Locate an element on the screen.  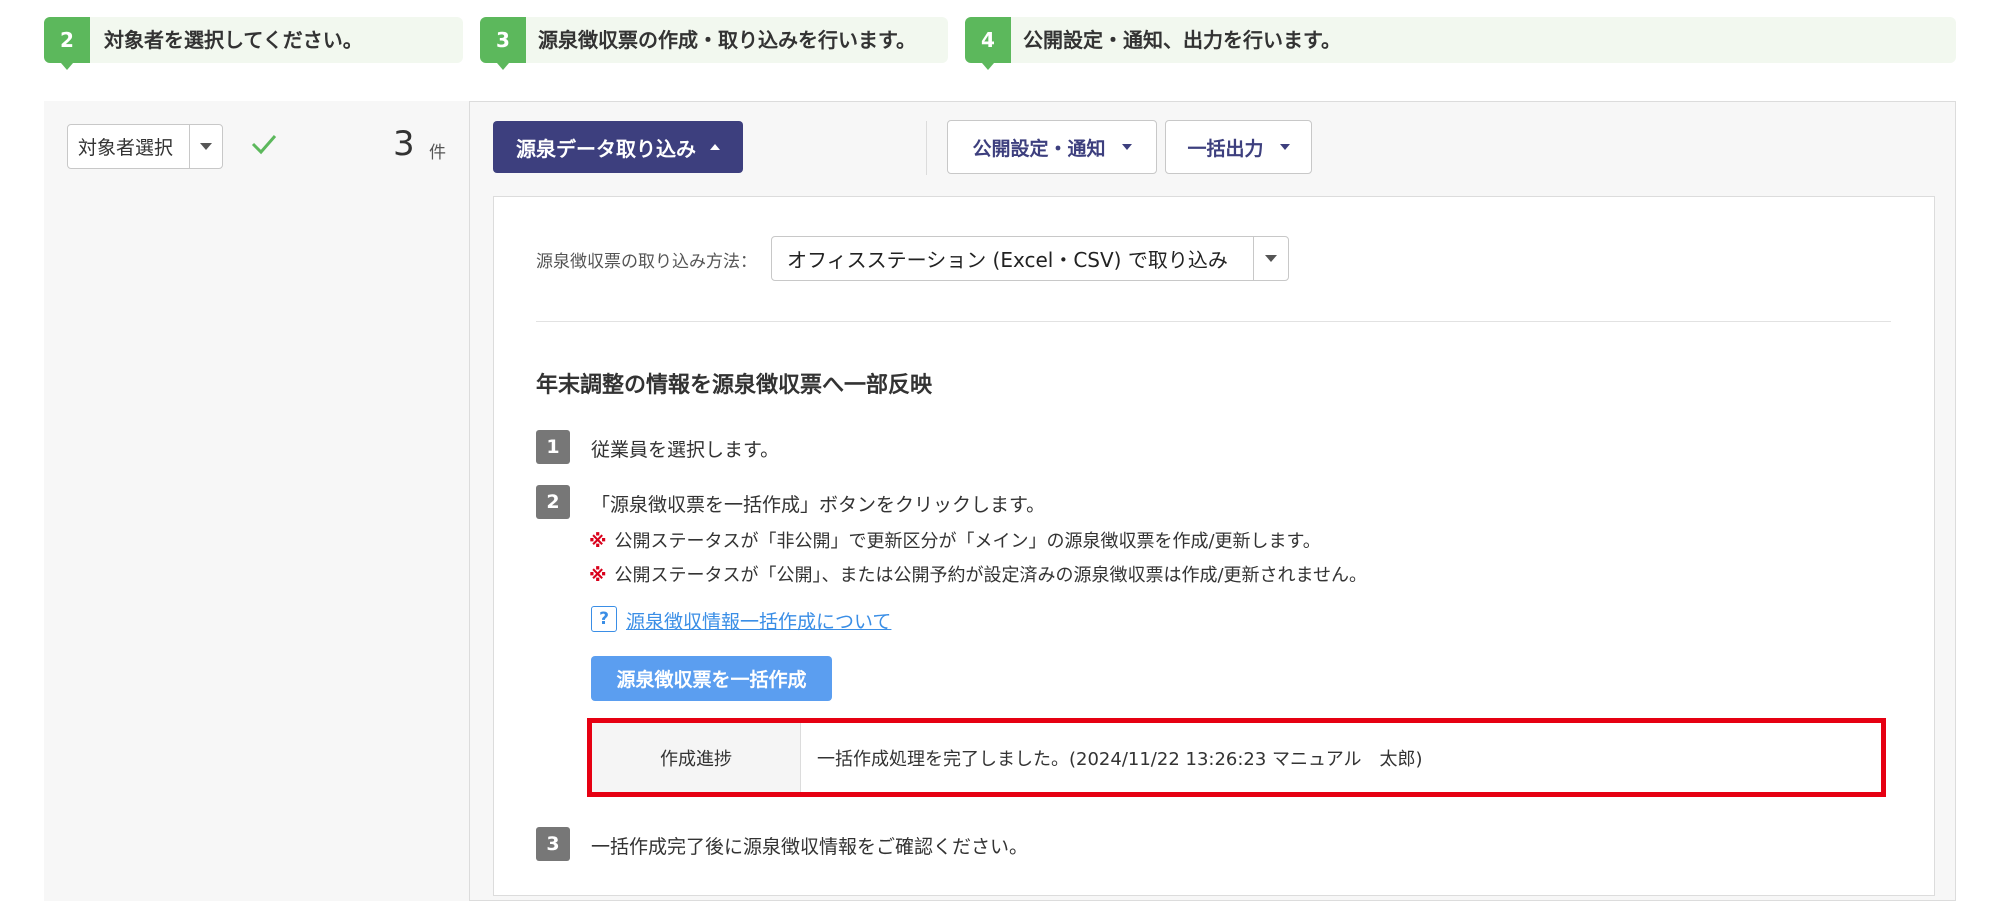
toolbar-divider is located at coordinates (926, 148).